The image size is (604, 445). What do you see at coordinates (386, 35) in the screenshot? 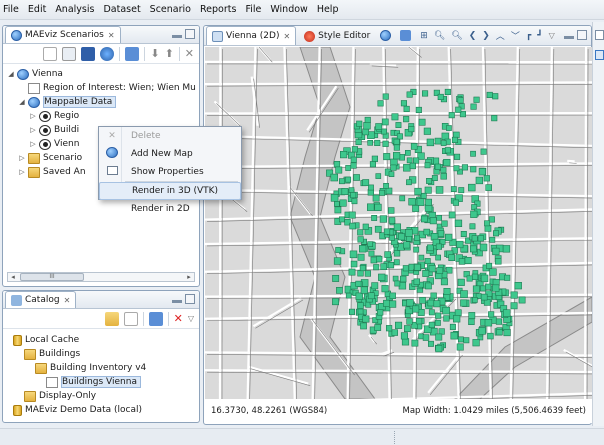
I see `help-icon` at bounding box center [386, 35].